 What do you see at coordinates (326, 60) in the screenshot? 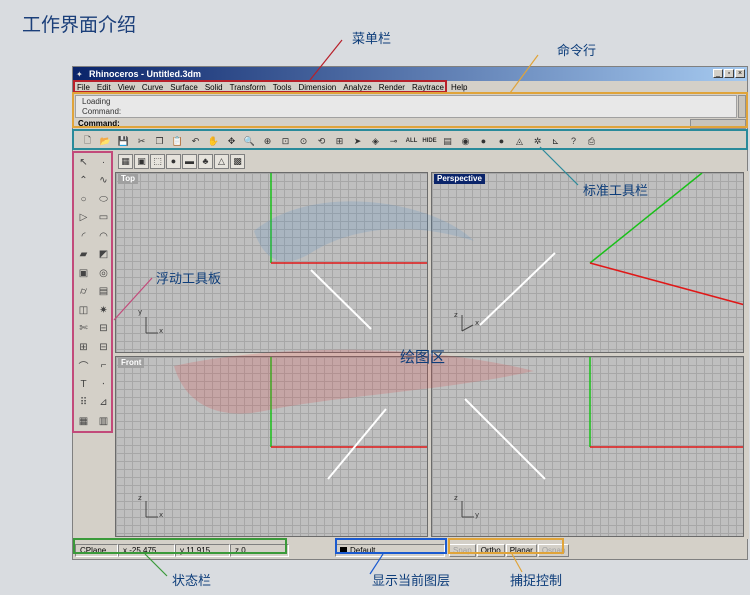
I see `leader-menubar` at bounding box center [326, 60].